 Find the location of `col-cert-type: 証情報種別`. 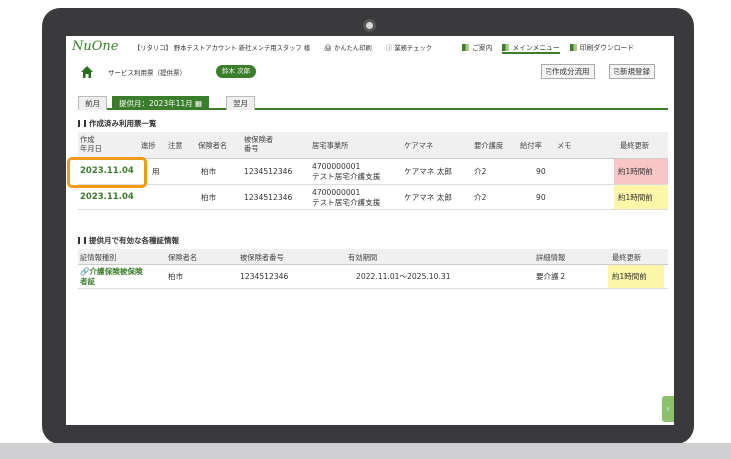

col-cert-type: 証情報種別 is located at coordinates (98, 257).